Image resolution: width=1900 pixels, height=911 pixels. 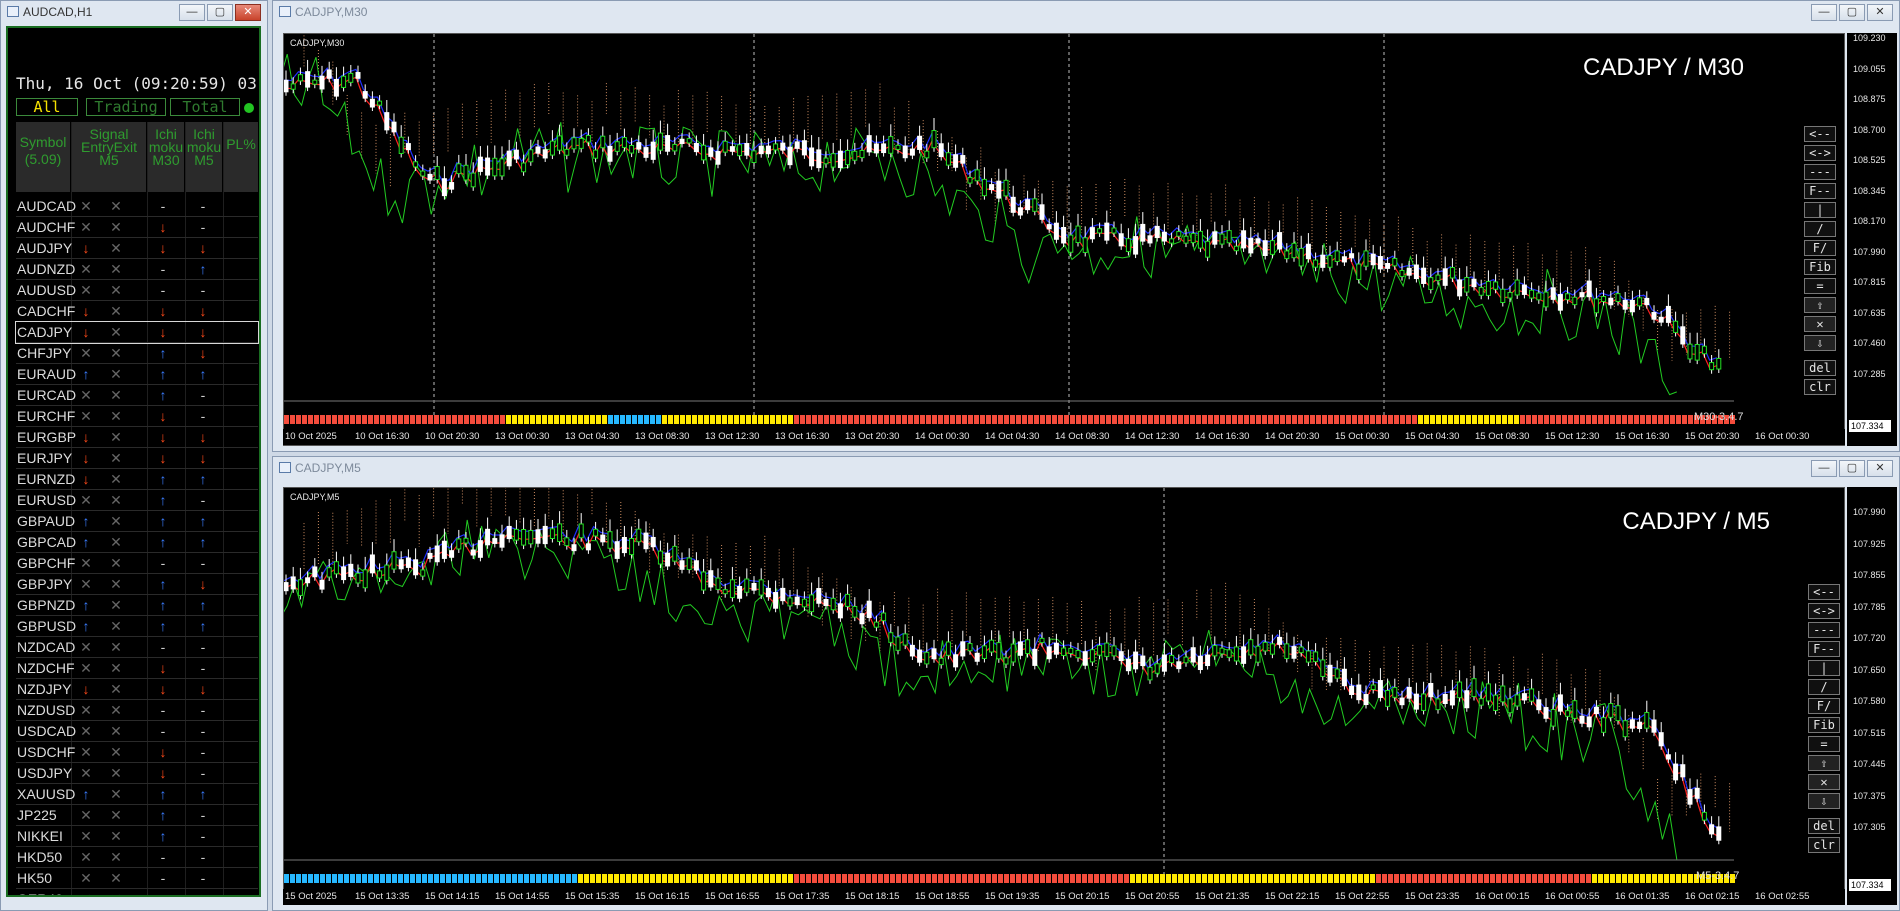 What do you see at coordinates (47, 107) in the screenshot?
I see `filter-all-button: All` at bounding box center [47, 107].